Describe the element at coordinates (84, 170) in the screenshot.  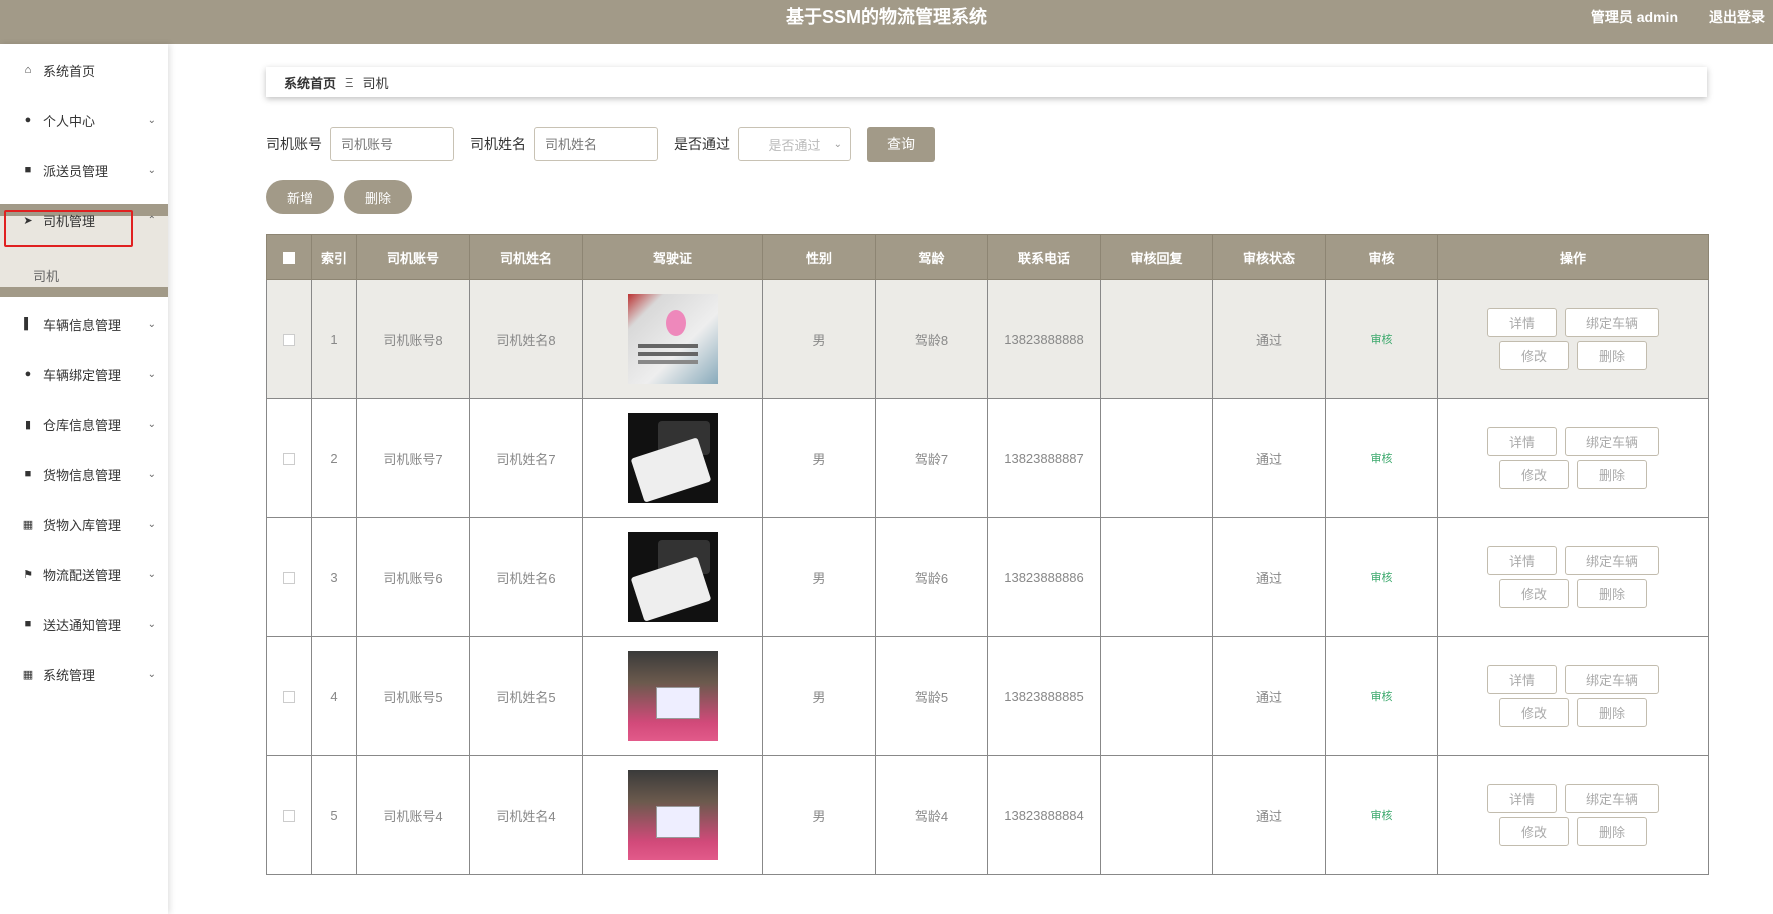
I see `sidebar-item-2: ■ 派送员管理 ⌄` at that location.